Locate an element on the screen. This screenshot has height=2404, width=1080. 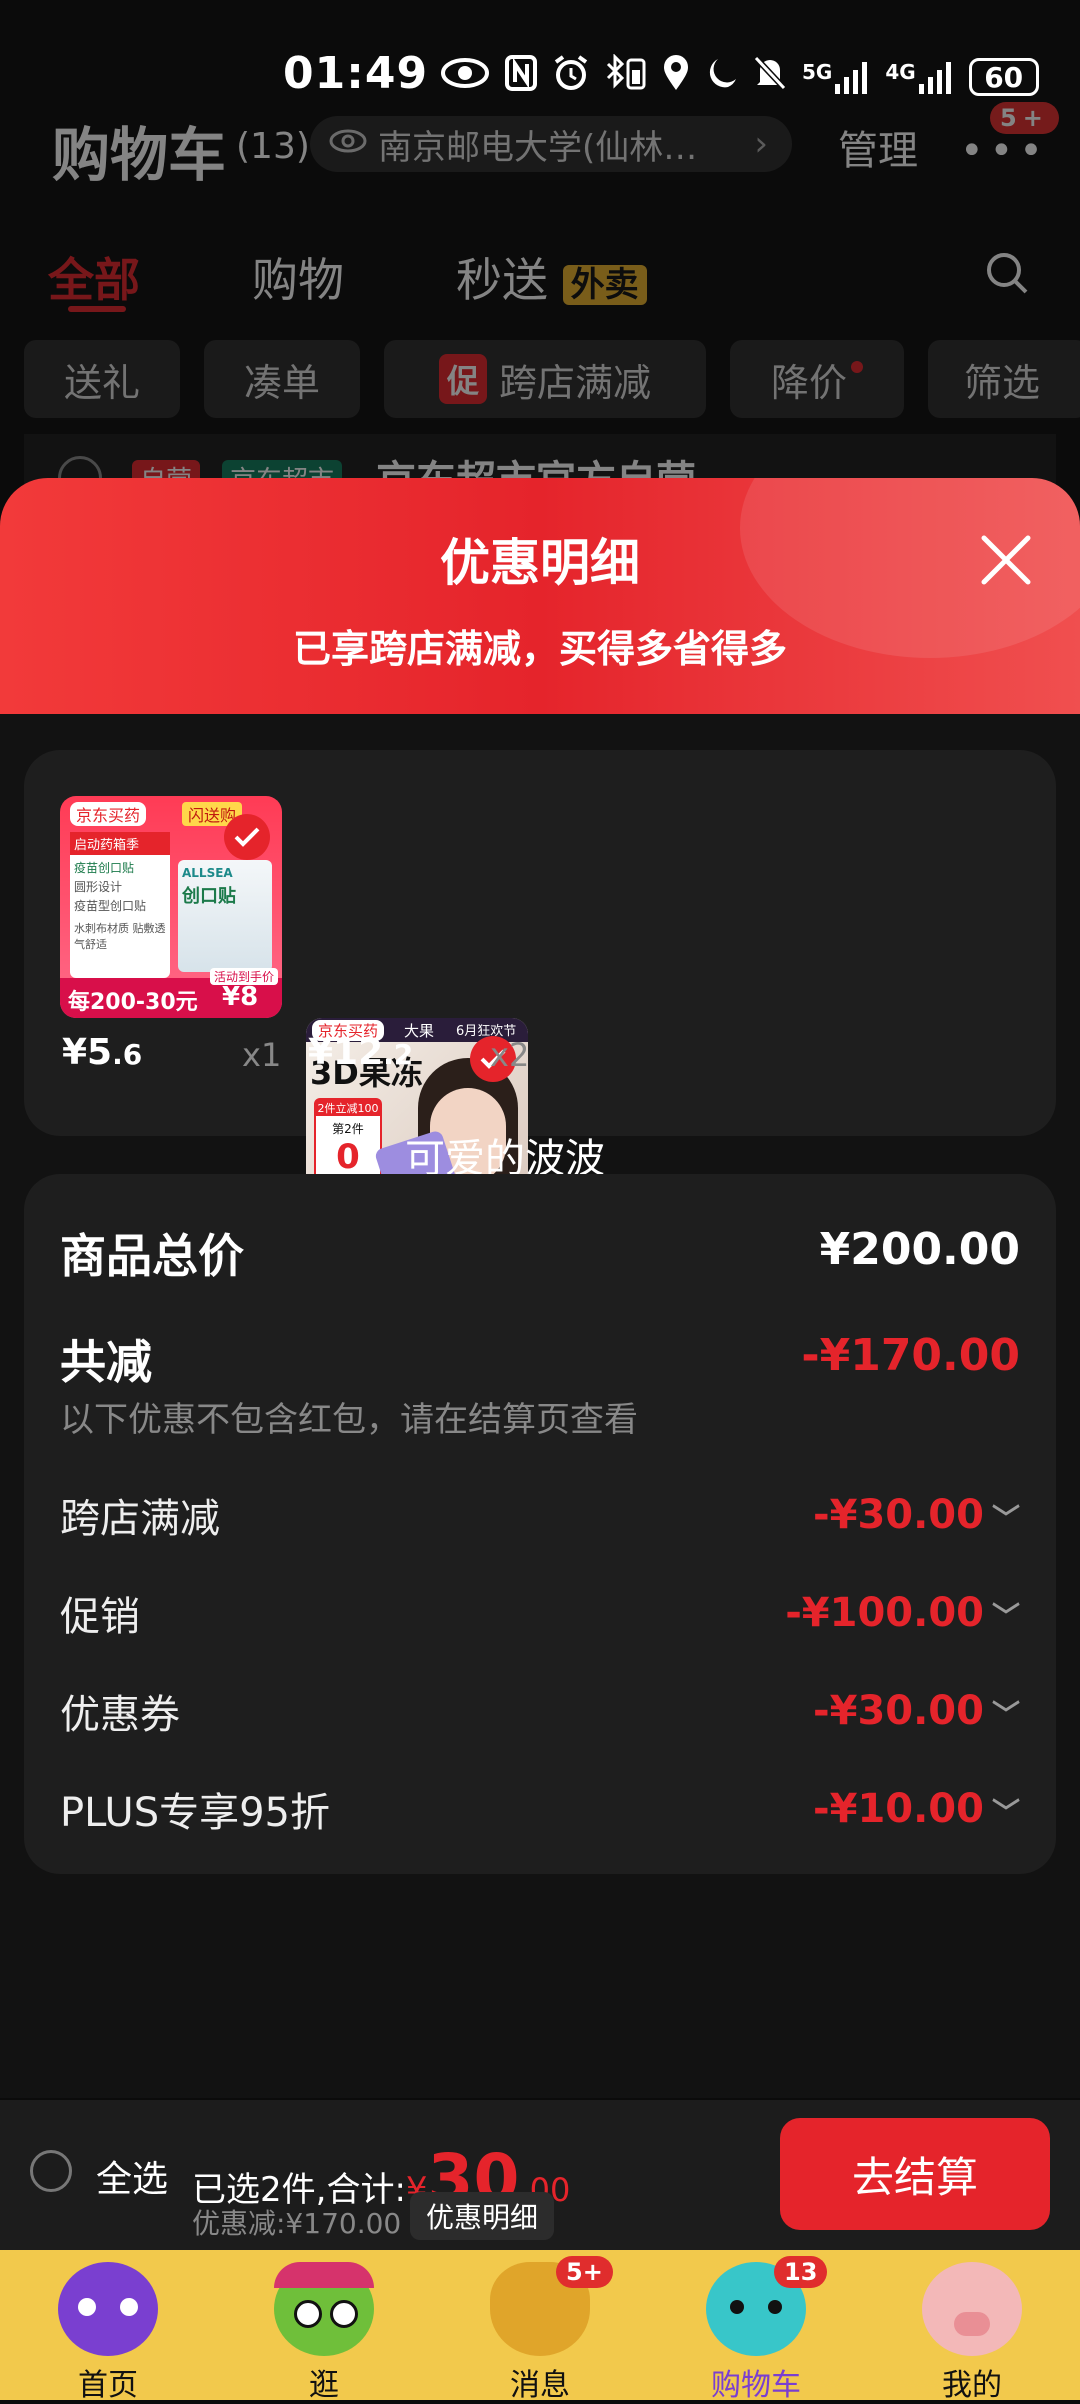
more-badge: 5+ is located at coordinates (1024, 118).